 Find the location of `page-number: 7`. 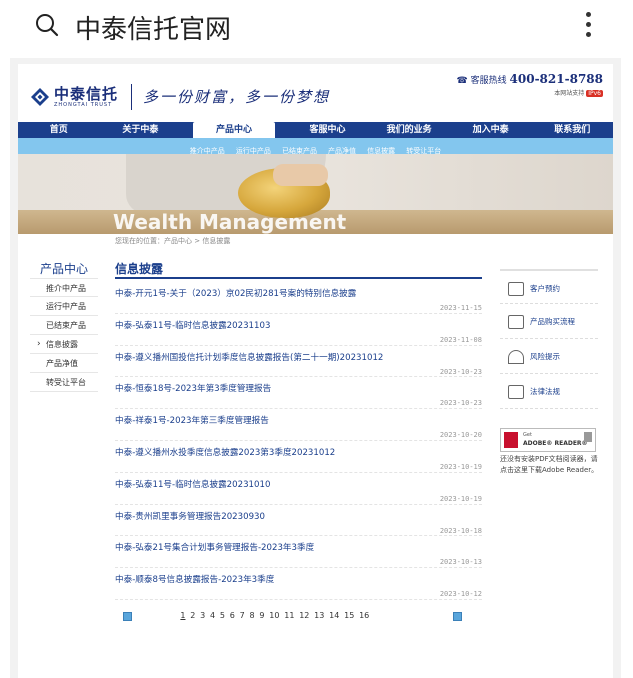

page-number: 7 is located at coordinates (242, 615).